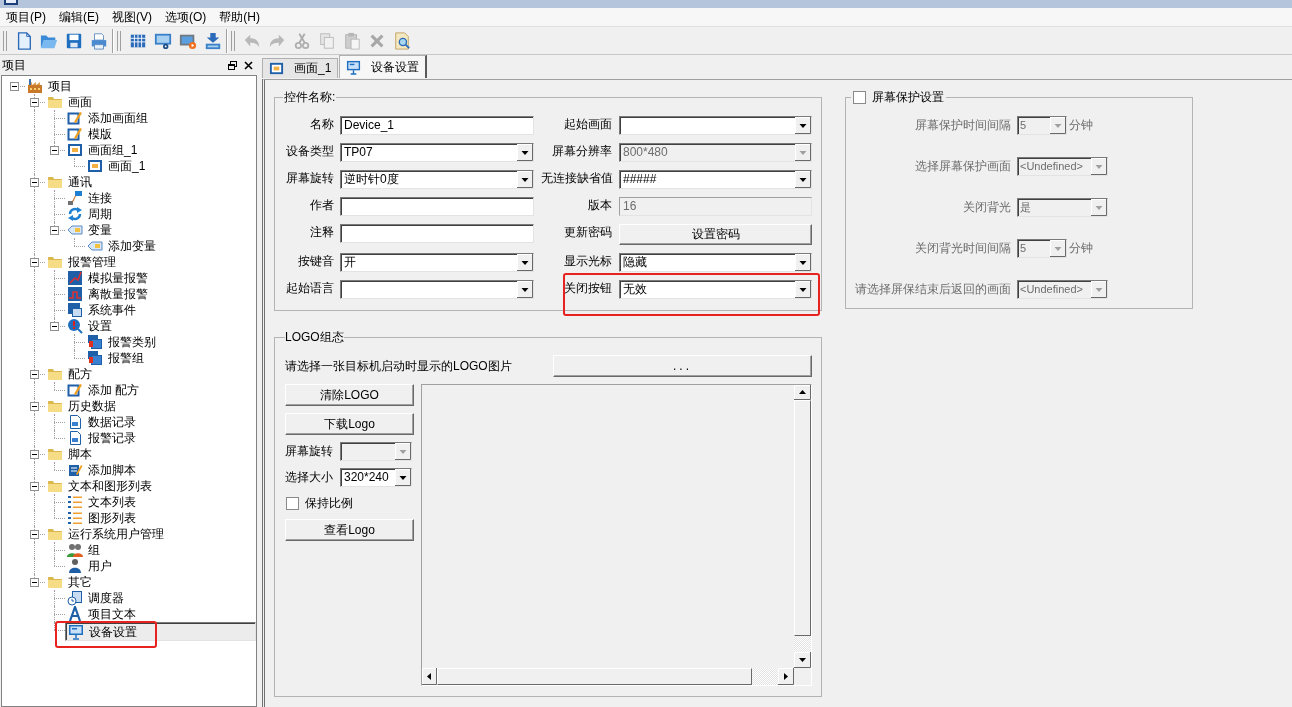  What do you see at coordinates (160, 598) in the screenshot?
I see `tree-item: 调度器` at bounding box center [160, 598].